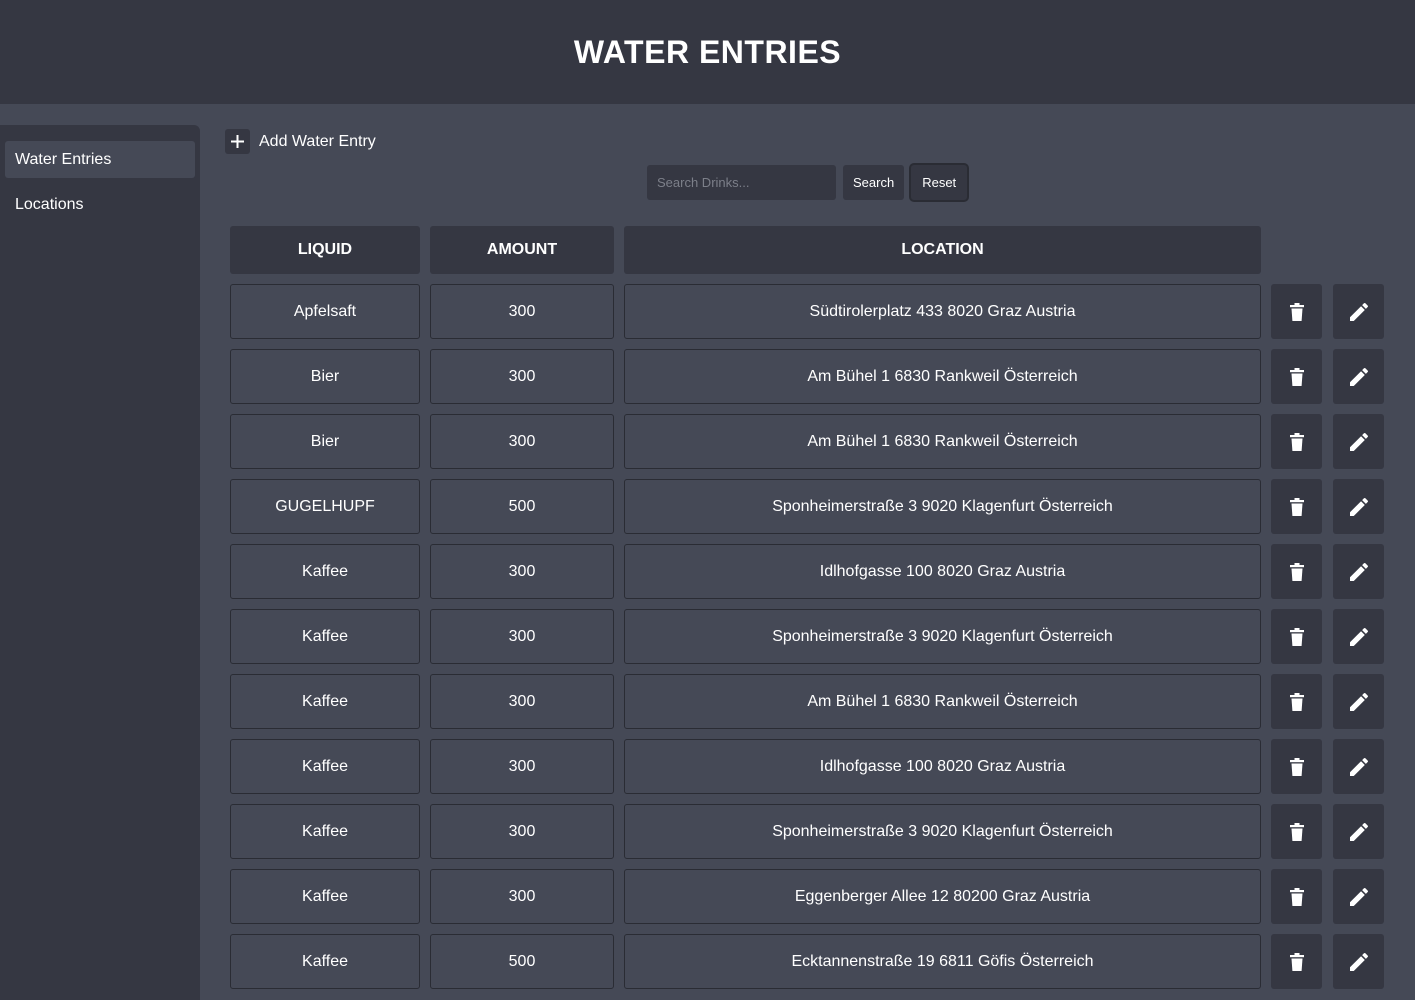 The width and height of the screenshot is (1415, 1000). I want to click on liquid-cell: Apfelsaft, so click(325, 311).